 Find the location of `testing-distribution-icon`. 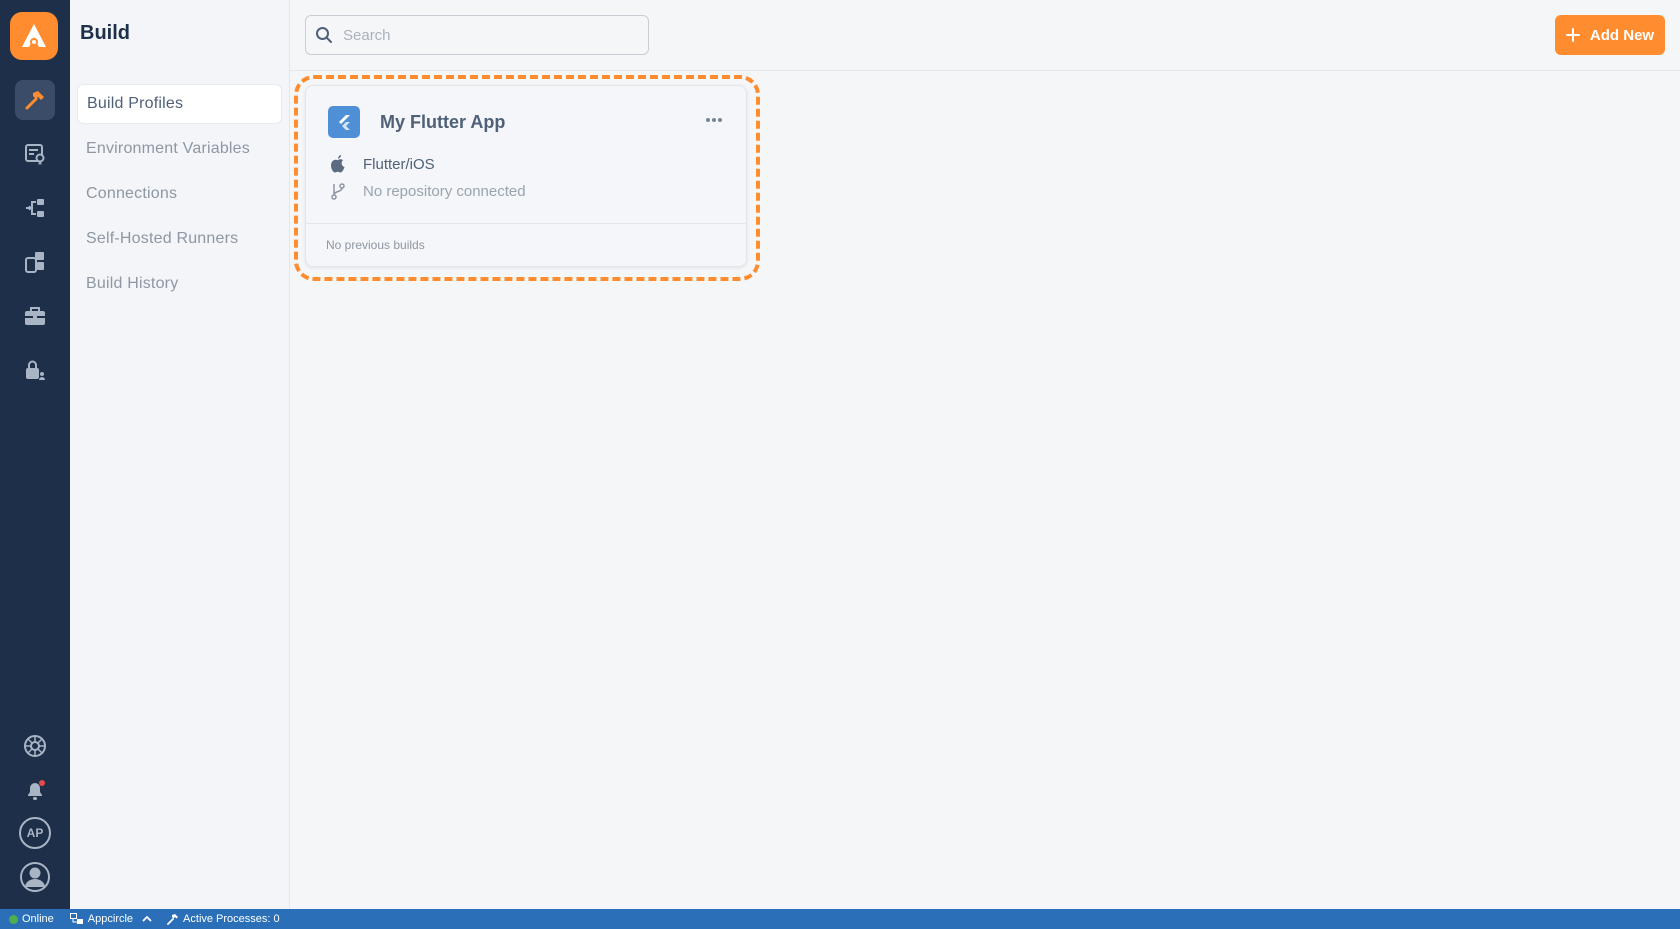

testing-distribution-icon is located at coordinates (34, 262).